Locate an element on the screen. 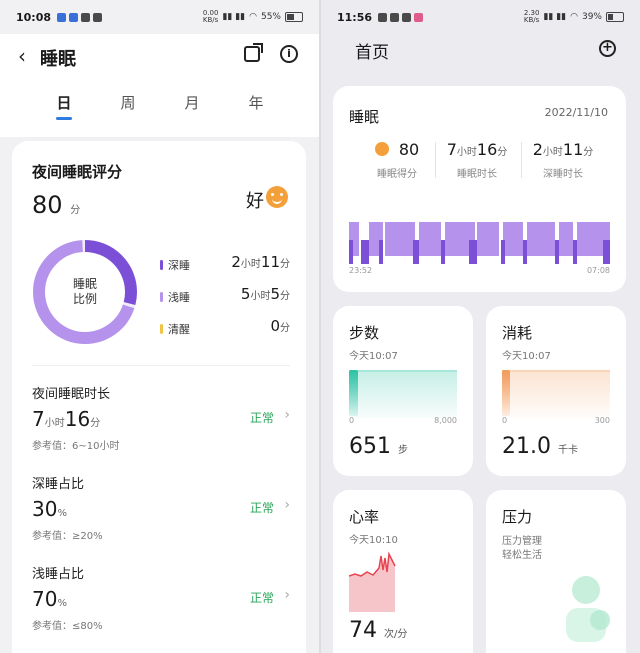 The height and width of the screenshot is (653, 640). share-icon is located at coordinates (253, 52).